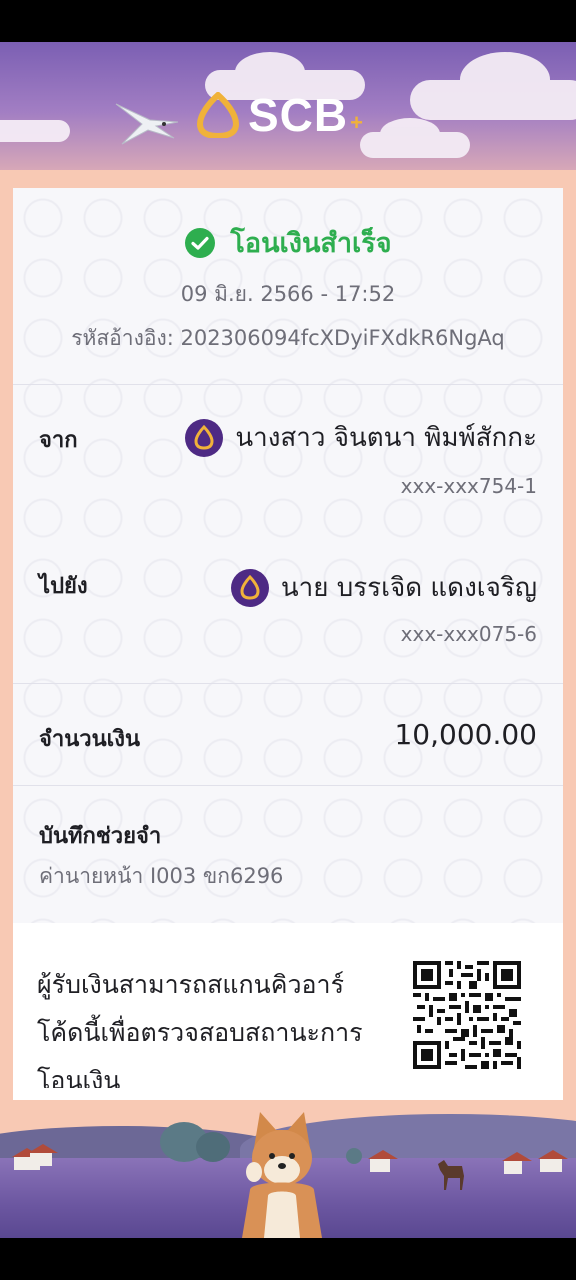 This screenshot has width=576, height=1280. I want to click on scb-logo: SCB +, so click(279, 115).